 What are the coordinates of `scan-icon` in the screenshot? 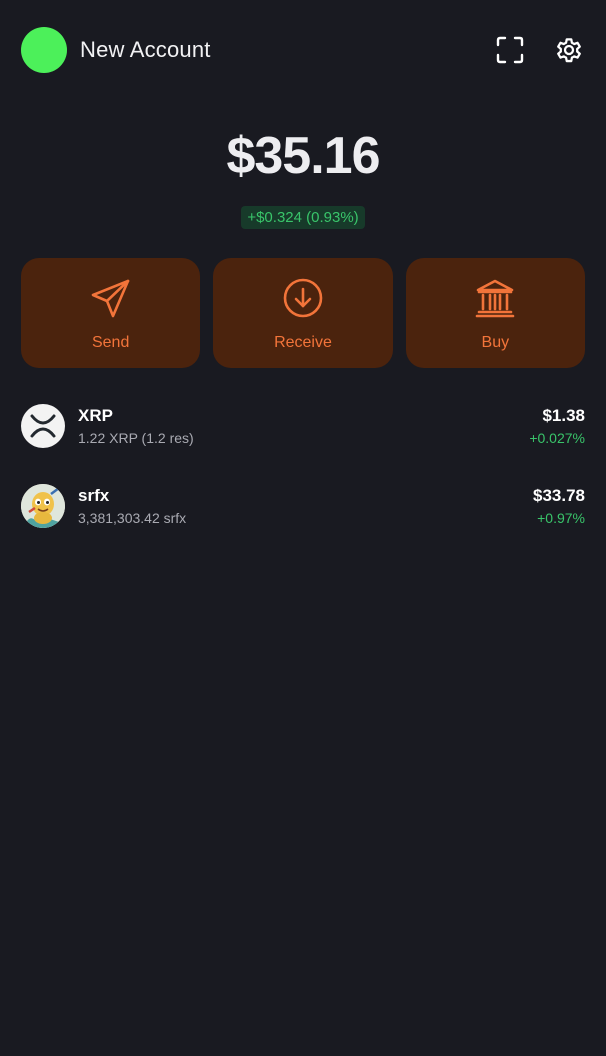 It's located at (510, 50).